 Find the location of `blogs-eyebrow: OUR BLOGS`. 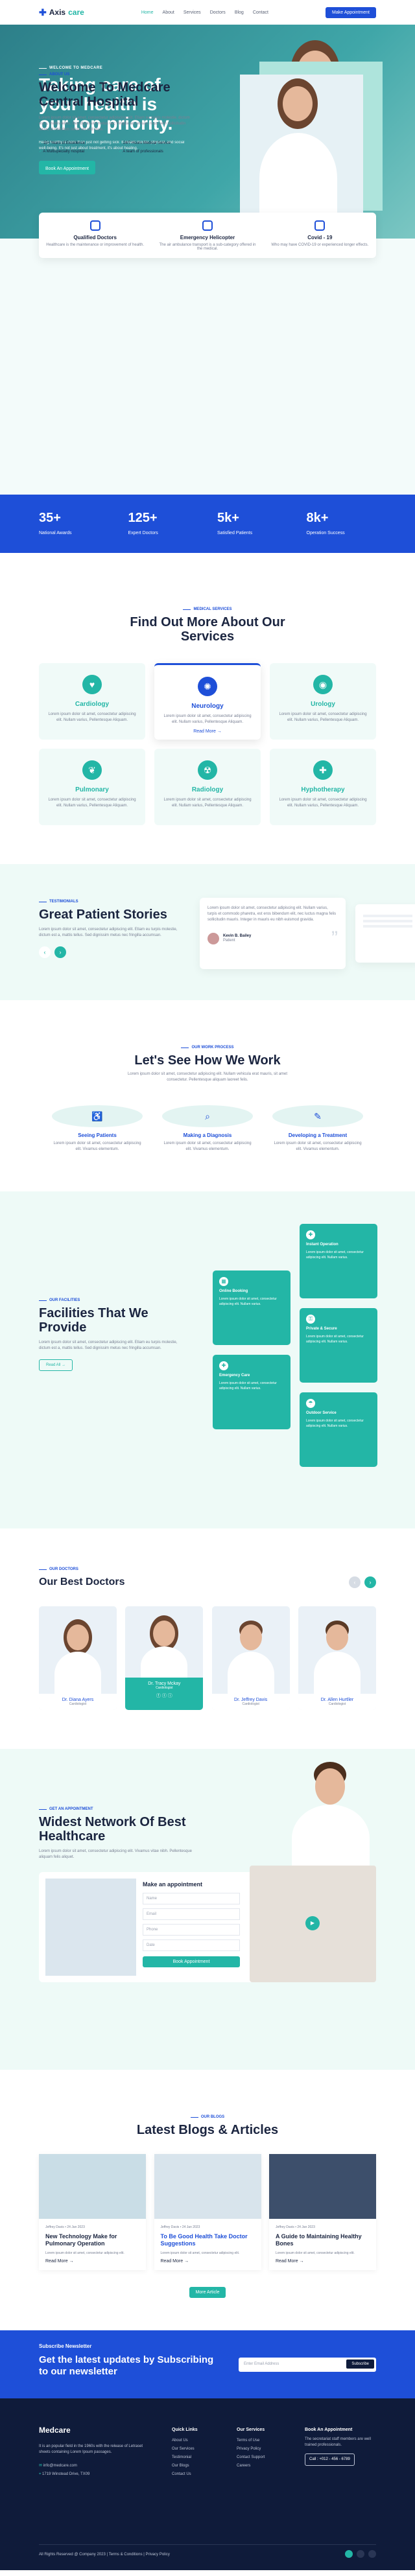

blogs-eyebrow: OUR BLOGS is located at coordinates (207, 2117).